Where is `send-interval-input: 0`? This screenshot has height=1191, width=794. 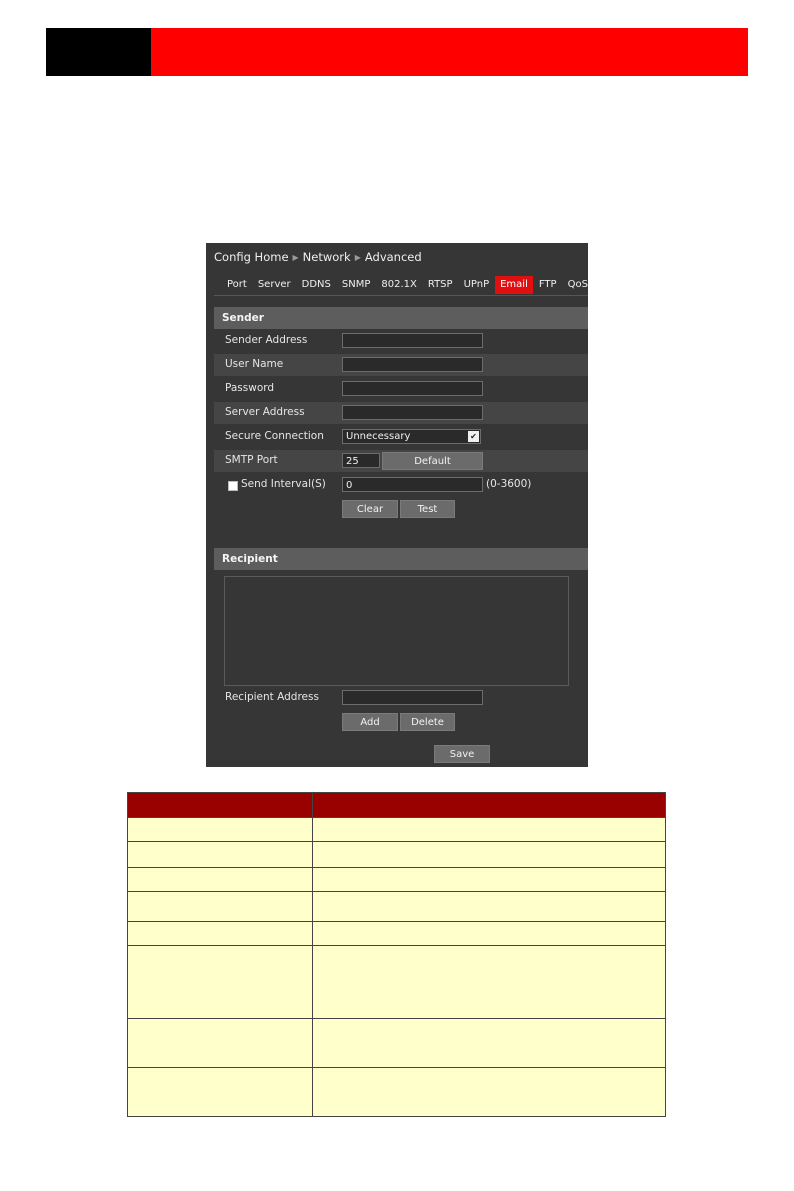 send-interval-input: 0 is located at coordinates (412, 484).